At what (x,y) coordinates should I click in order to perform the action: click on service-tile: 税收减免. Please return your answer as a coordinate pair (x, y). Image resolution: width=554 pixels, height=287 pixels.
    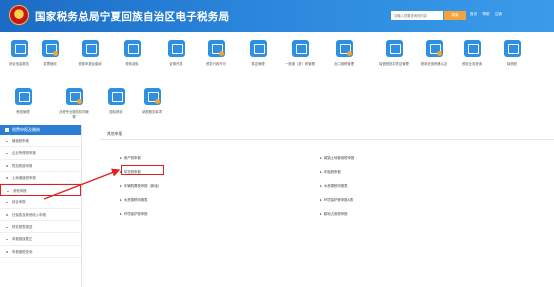
    Looking at the image, I should click on (132, 53).